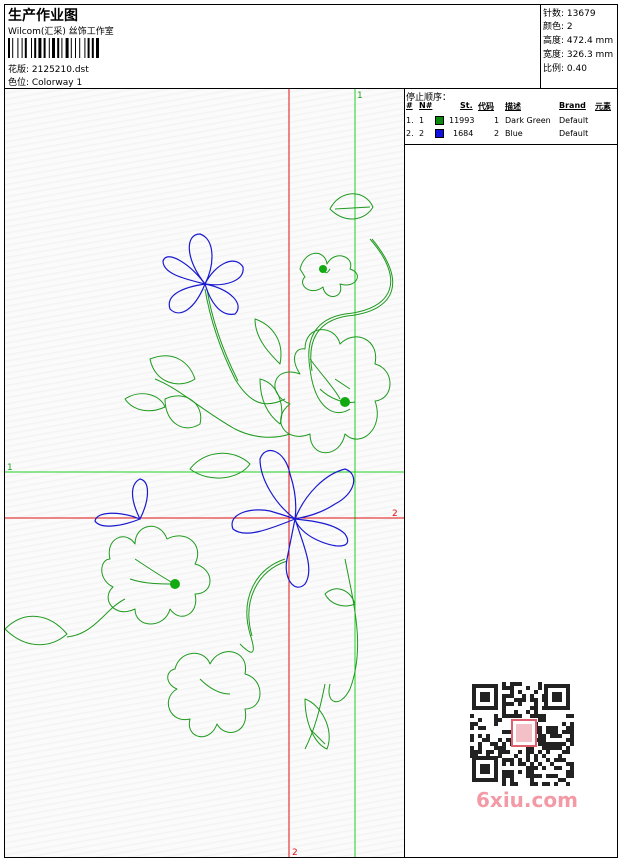 The width and height of the screenshot is (620, 861). I want to click on colorway: 色位: Colorway 1, so click(45, 83).